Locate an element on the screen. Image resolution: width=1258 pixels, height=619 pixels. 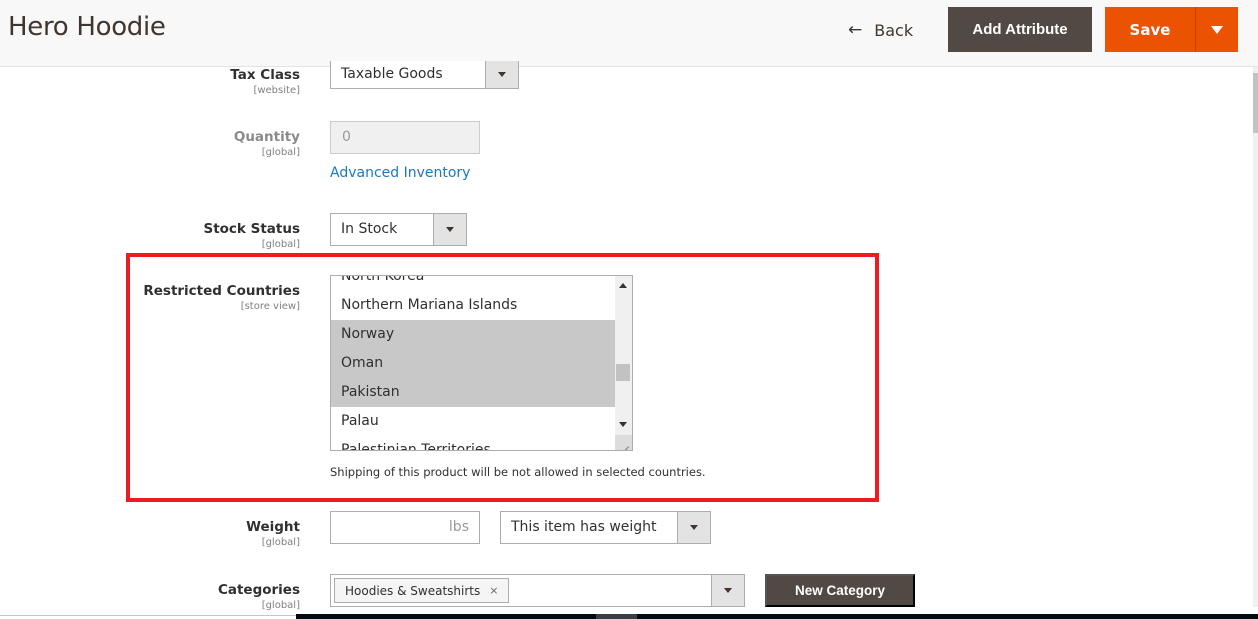
weight-type-caret is located at coordinates (693, 527).